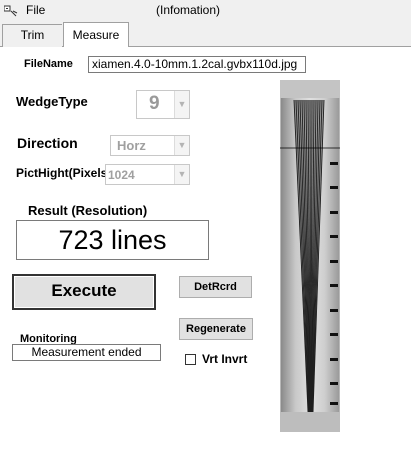  What do you see at coordinates (224, 359) in the screenshot?
I see `vrt-invrt-label: Vrt Invrt` at bounding box center [224, 359].